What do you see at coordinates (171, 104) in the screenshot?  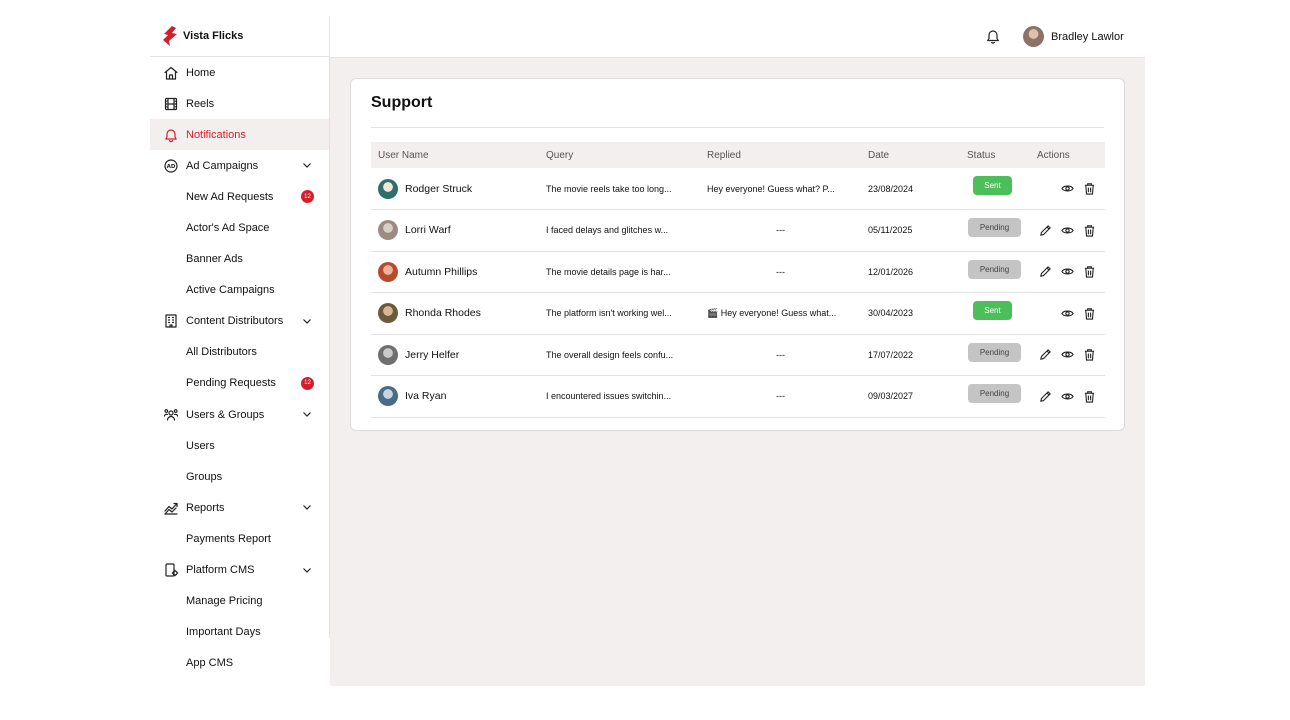 I see `film-icon` at bounding box center [171, 104].